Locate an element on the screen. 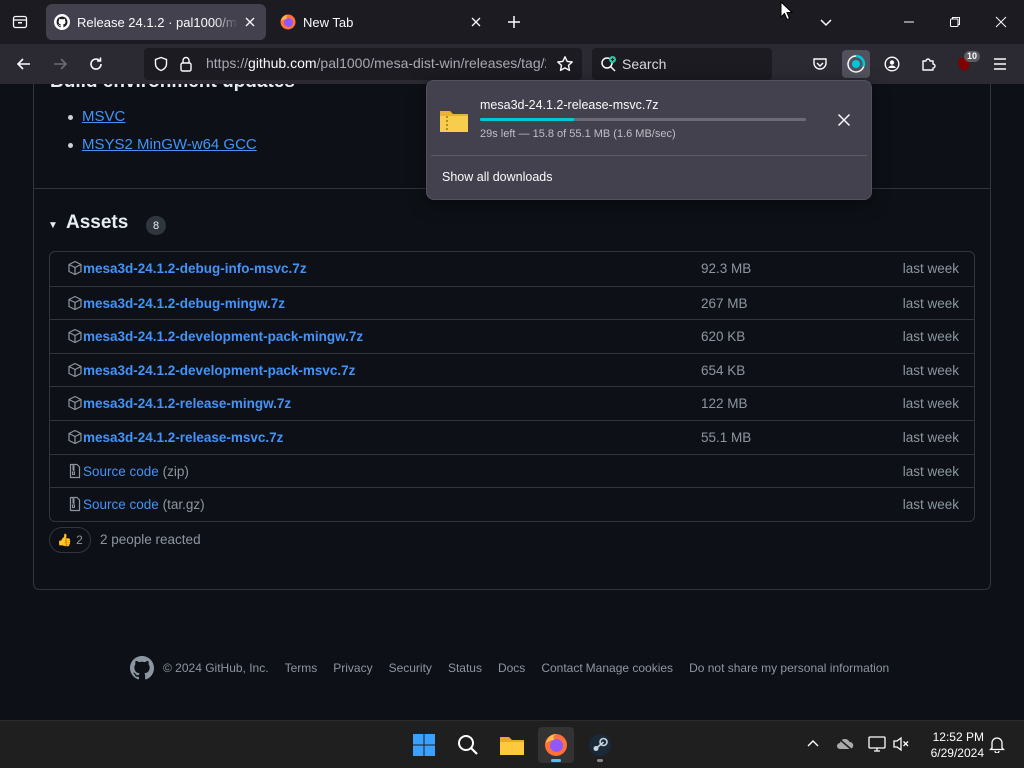 The image size is (1024, 768). footer-link-manage-cookies: Manage cookies is located at coordinates (629, 668).